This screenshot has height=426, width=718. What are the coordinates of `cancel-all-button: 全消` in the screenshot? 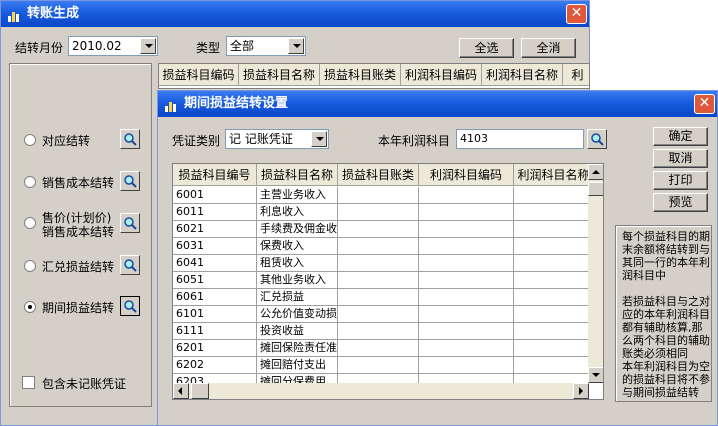 It's located at (548, 48).